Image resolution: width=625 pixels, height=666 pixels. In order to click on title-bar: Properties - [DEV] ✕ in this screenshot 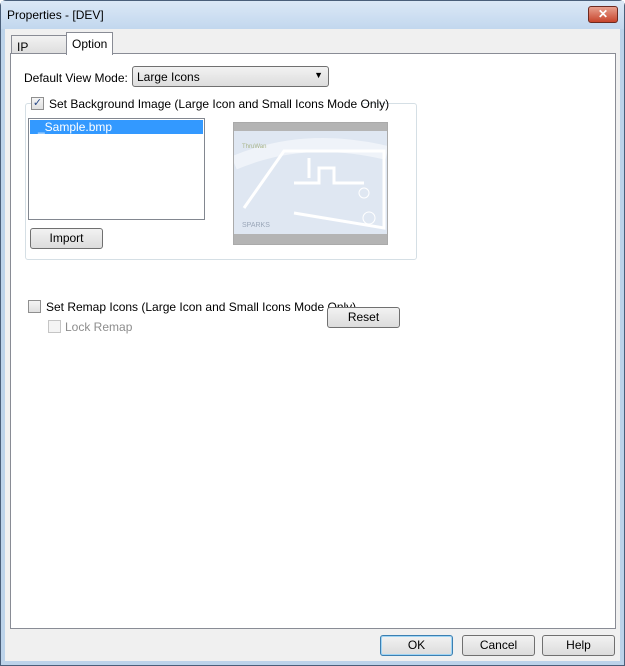, I will do `click(312, 15)`.